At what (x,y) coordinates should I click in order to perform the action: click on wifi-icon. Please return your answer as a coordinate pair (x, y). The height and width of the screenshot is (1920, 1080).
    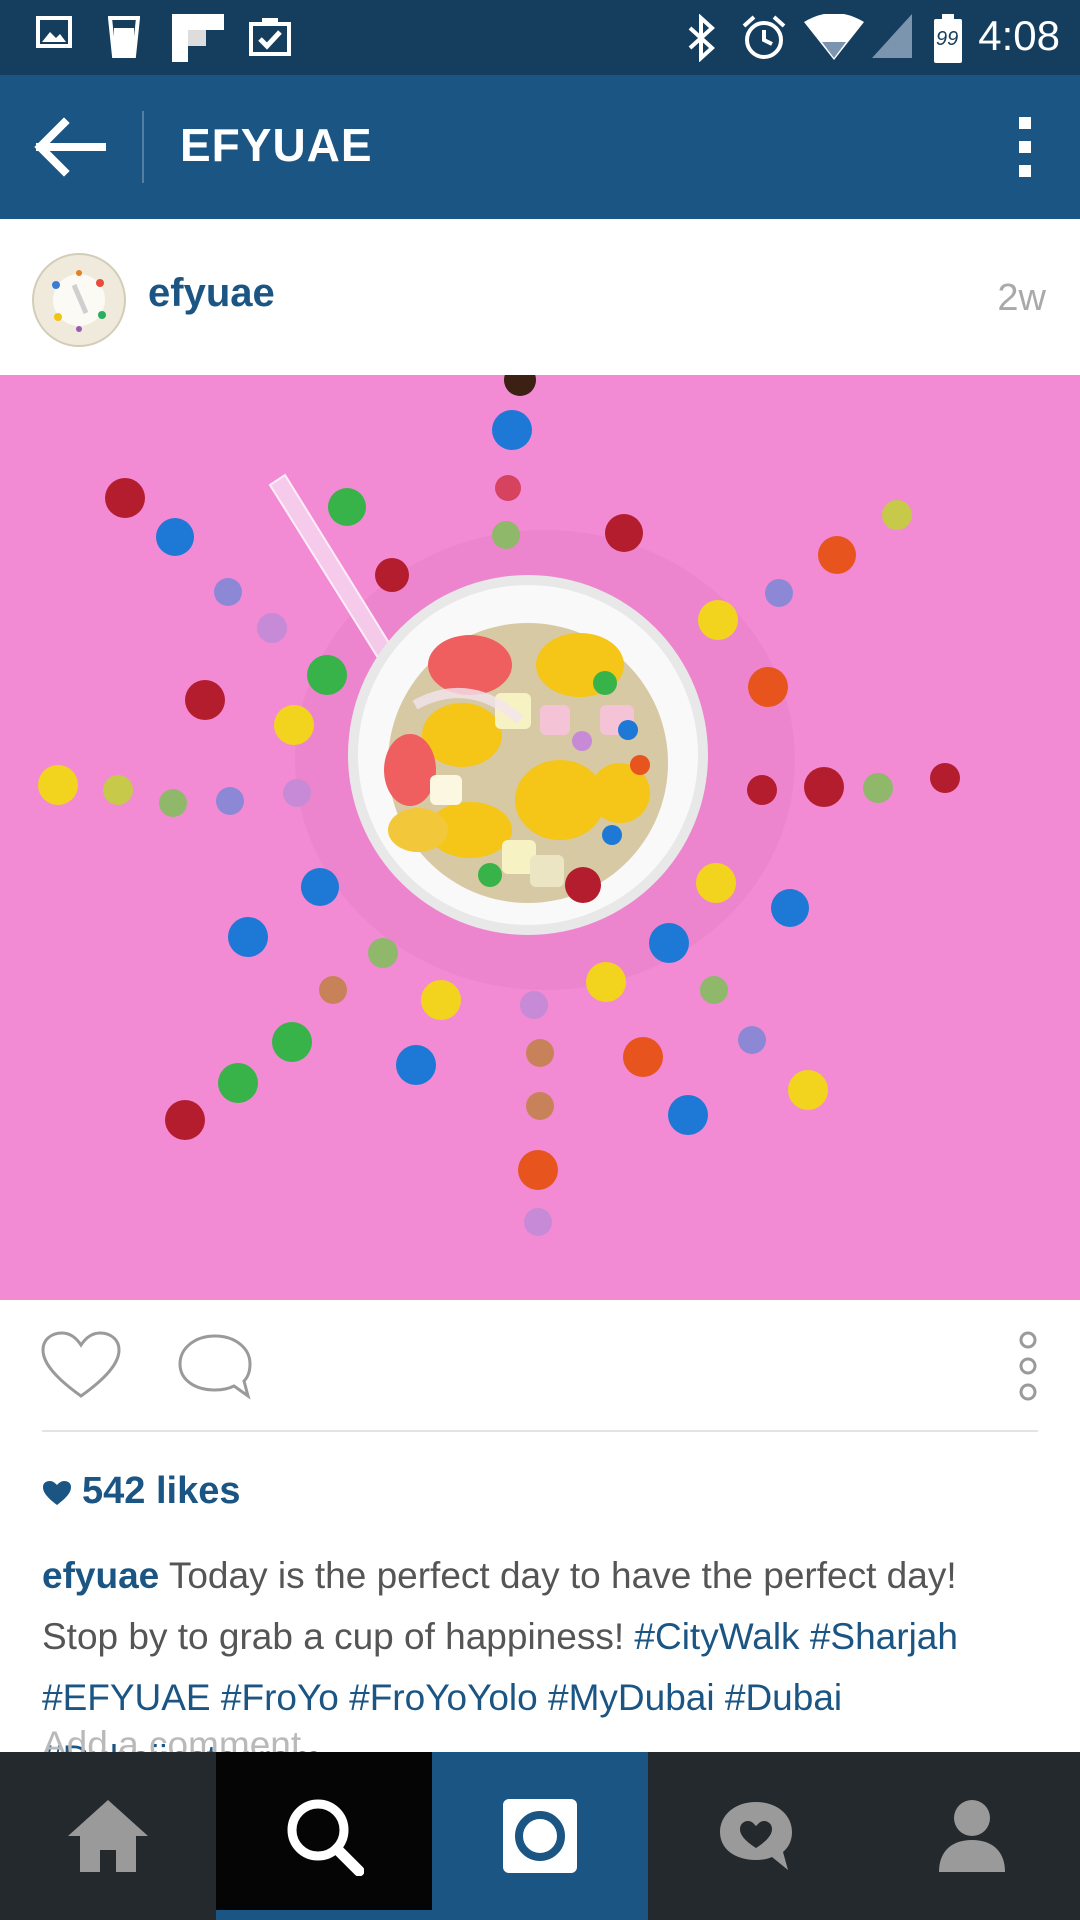
    Looking at the image, I should click on (834, 37).